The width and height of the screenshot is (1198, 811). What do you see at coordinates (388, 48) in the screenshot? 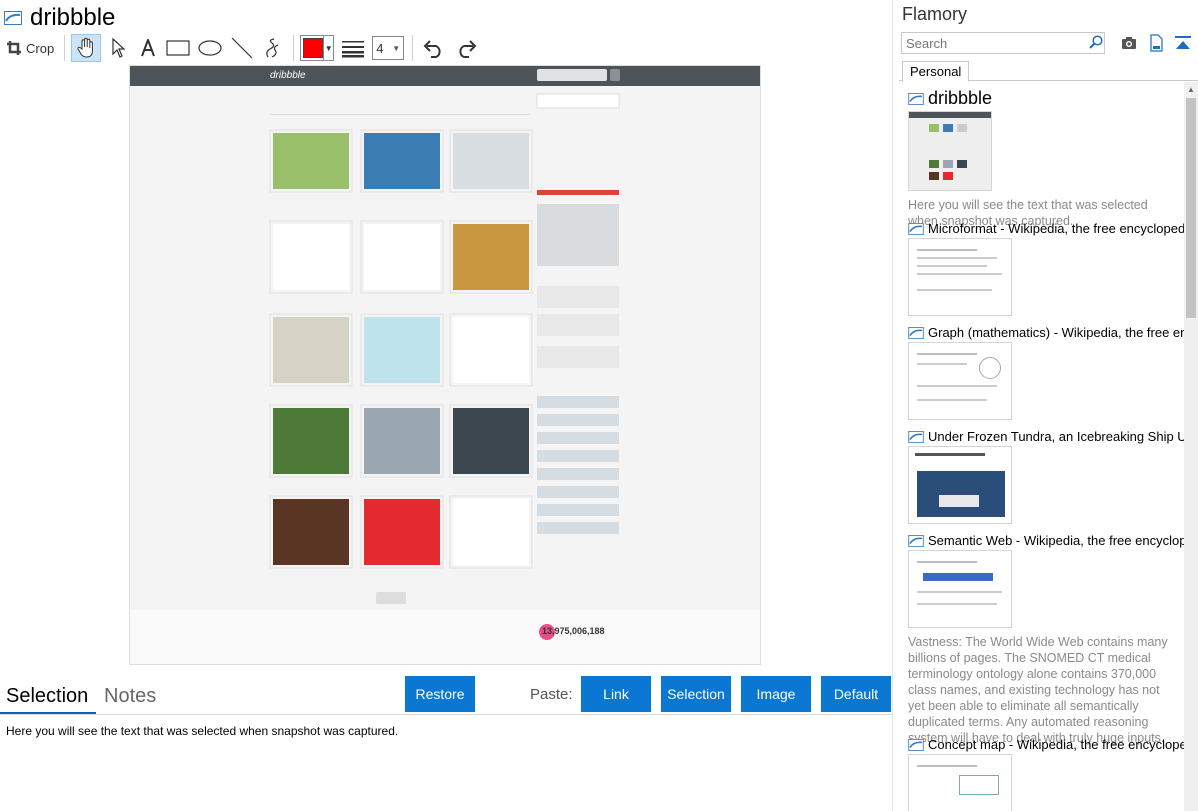
I see `line-width-select: 4 ▼` at bounding box center [388, 48].